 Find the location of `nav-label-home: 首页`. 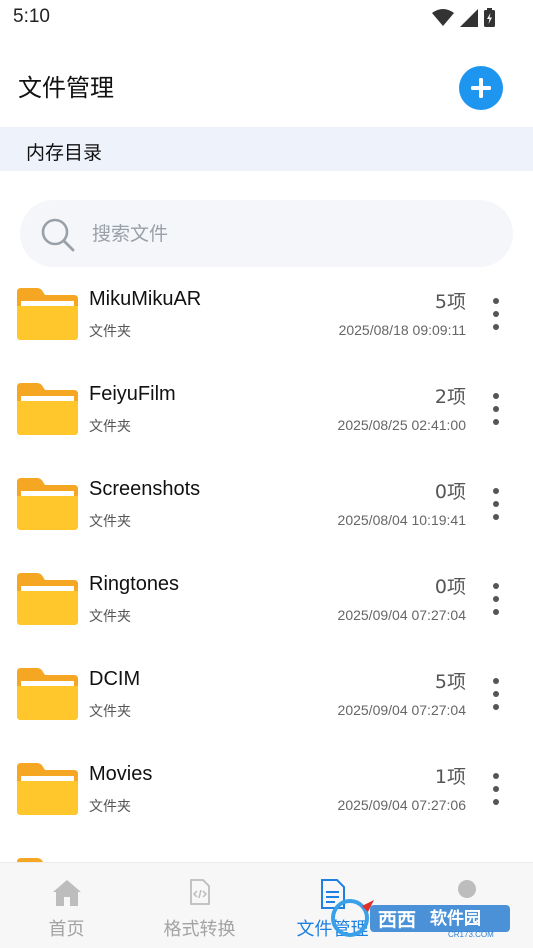

nav-label-home: 首页 is located at coordinates (66, 929).